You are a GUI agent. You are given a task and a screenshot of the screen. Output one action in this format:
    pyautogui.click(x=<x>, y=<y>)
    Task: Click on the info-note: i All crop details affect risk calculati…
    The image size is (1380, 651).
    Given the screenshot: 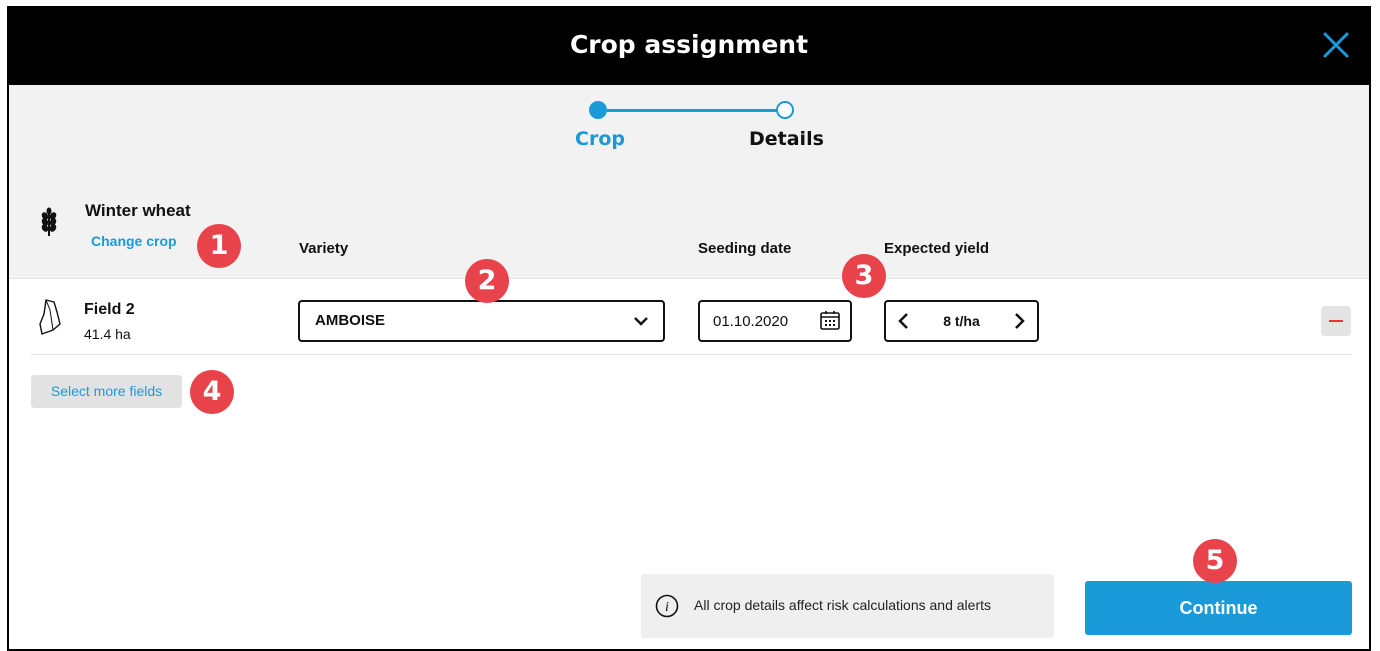 What is the action you would take?
    pyautogui.click(x=847, y=606)
    